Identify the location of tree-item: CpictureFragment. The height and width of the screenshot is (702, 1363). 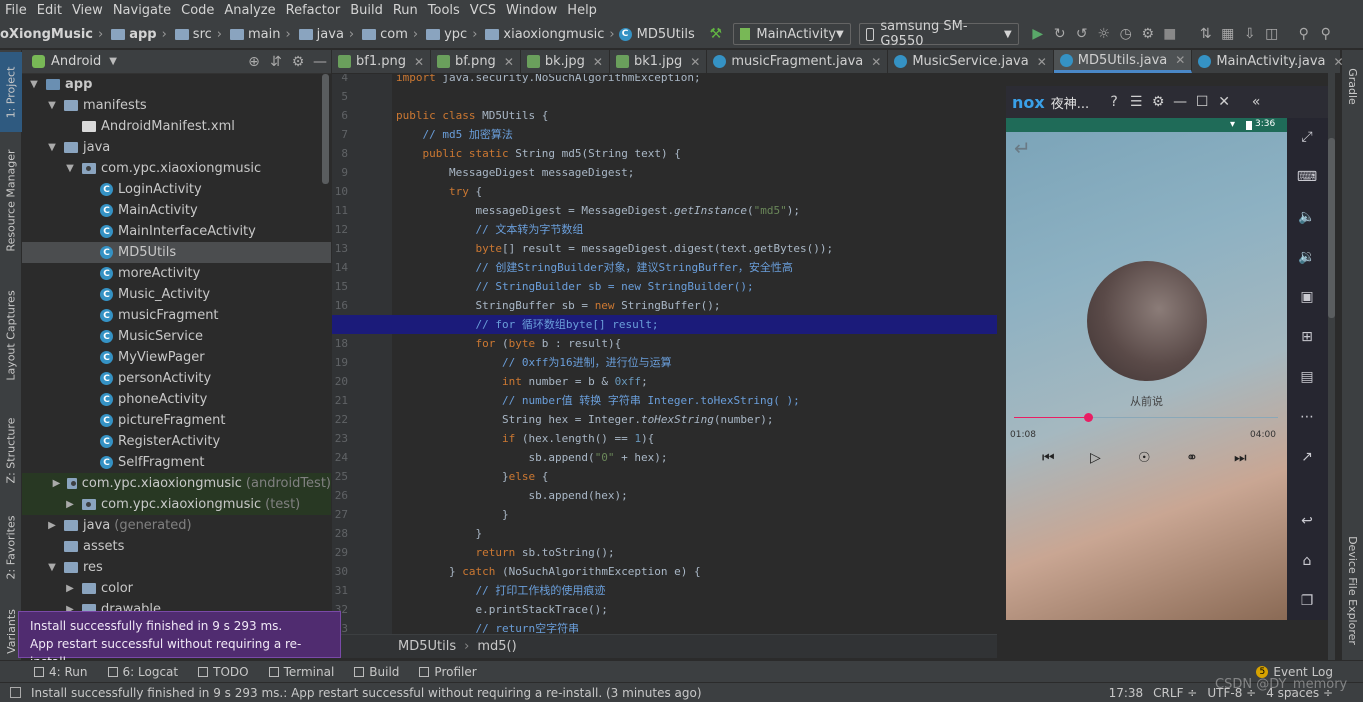
(176, 420).